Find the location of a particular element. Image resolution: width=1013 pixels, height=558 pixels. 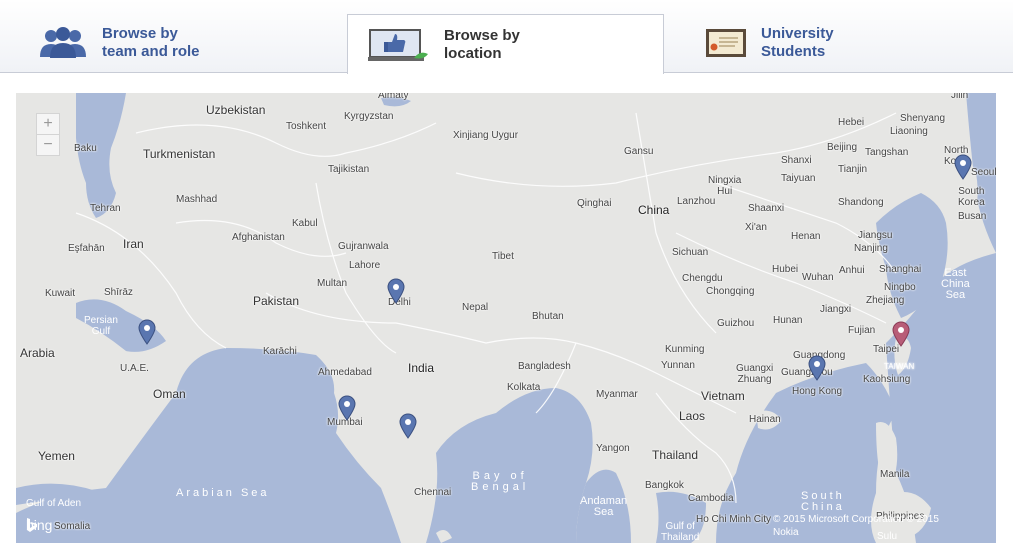

tab-browse-by-location: Browse by location is located at coordinates (505, 44).